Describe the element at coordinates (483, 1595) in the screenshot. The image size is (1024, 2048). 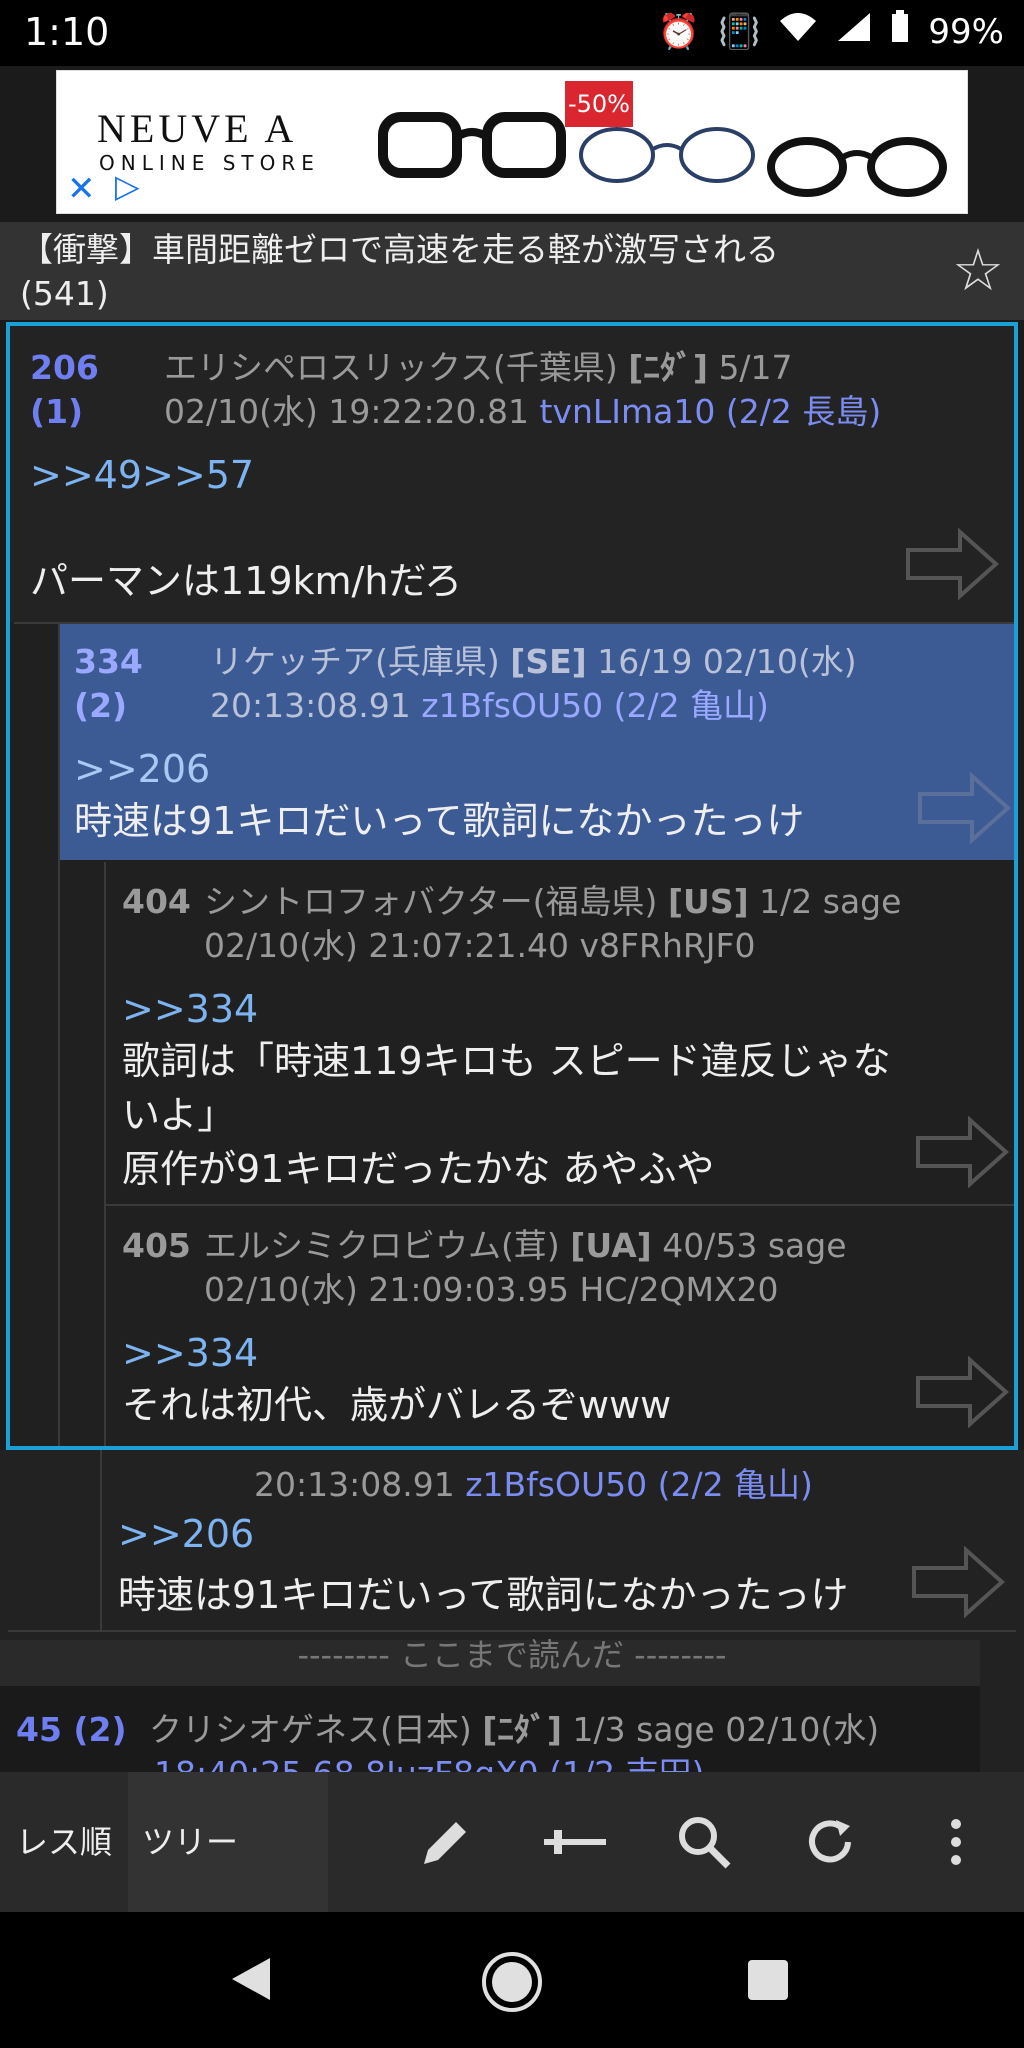
I see `behind-body: 時速は91キロだいって歌詞になかったっけ` at that location.